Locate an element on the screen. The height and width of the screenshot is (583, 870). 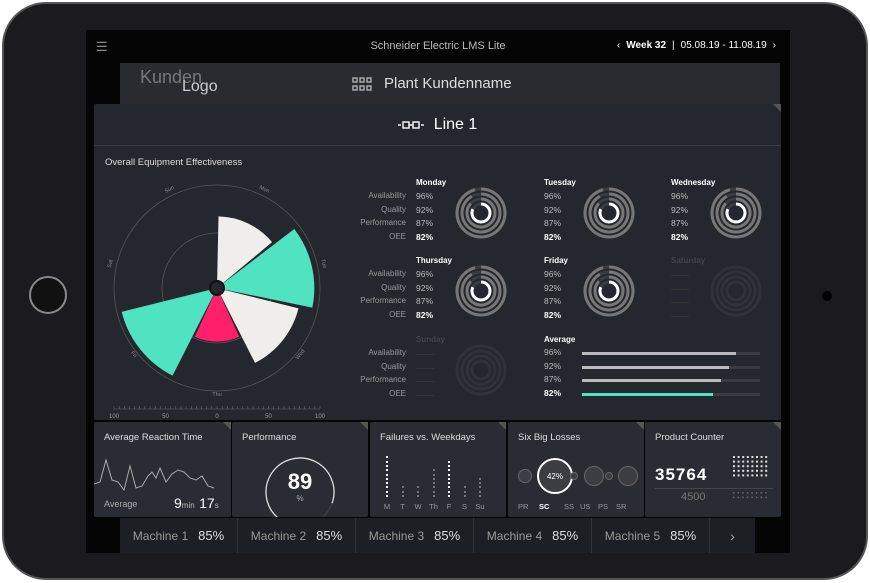
home-button is located at coordinates (48, 295).